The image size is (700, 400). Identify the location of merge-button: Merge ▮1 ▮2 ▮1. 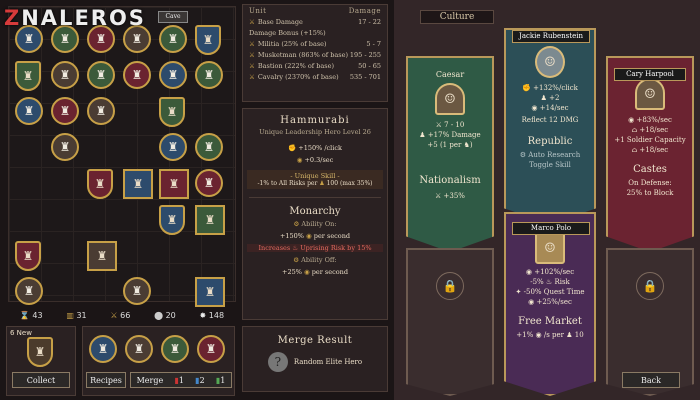
(181, 380).